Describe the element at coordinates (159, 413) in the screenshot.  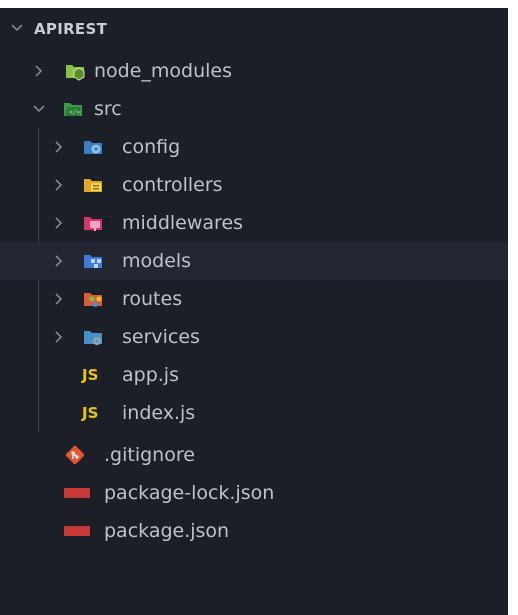
I see `tree-item-label: index.js` at that location.